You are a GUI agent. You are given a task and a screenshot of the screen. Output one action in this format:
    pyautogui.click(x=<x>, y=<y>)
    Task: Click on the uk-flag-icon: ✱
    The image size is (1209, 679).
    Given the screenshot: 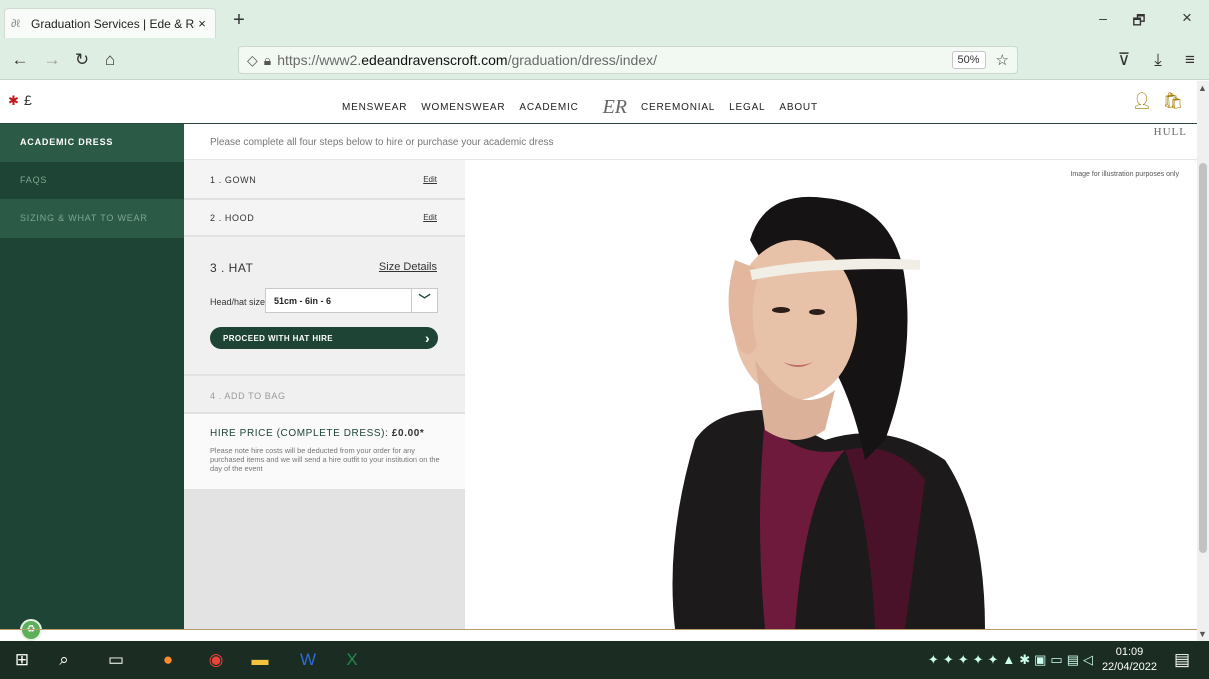 What is the action you would take?
    pyautogui.click(x=13, y=101)
    